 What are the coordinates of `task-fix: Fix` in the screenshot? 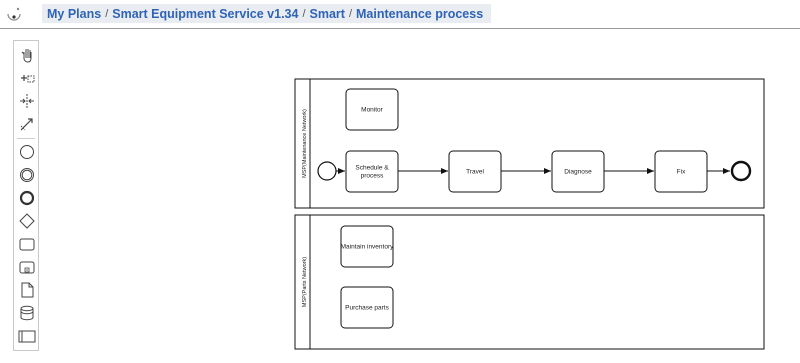 It's located at (681, 171).